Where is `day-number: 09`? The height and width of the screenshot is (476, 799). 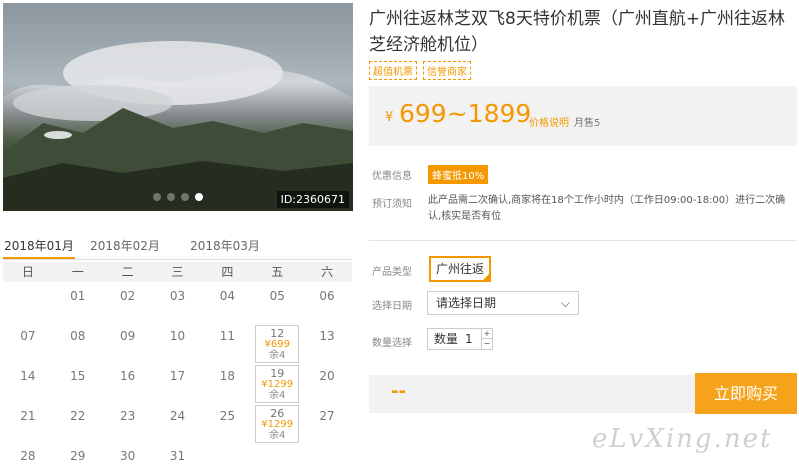 day-number: 09 is located at coordinates (127, 336).